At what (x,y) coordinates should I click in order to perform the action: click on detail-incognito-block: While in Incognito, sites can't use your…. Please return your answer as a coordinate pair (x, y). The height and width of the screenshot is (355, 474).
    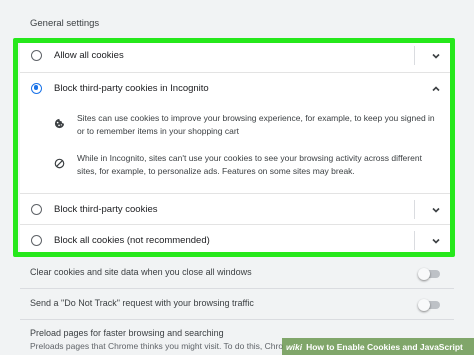
    Looking at the image, I should click on (237, 166).